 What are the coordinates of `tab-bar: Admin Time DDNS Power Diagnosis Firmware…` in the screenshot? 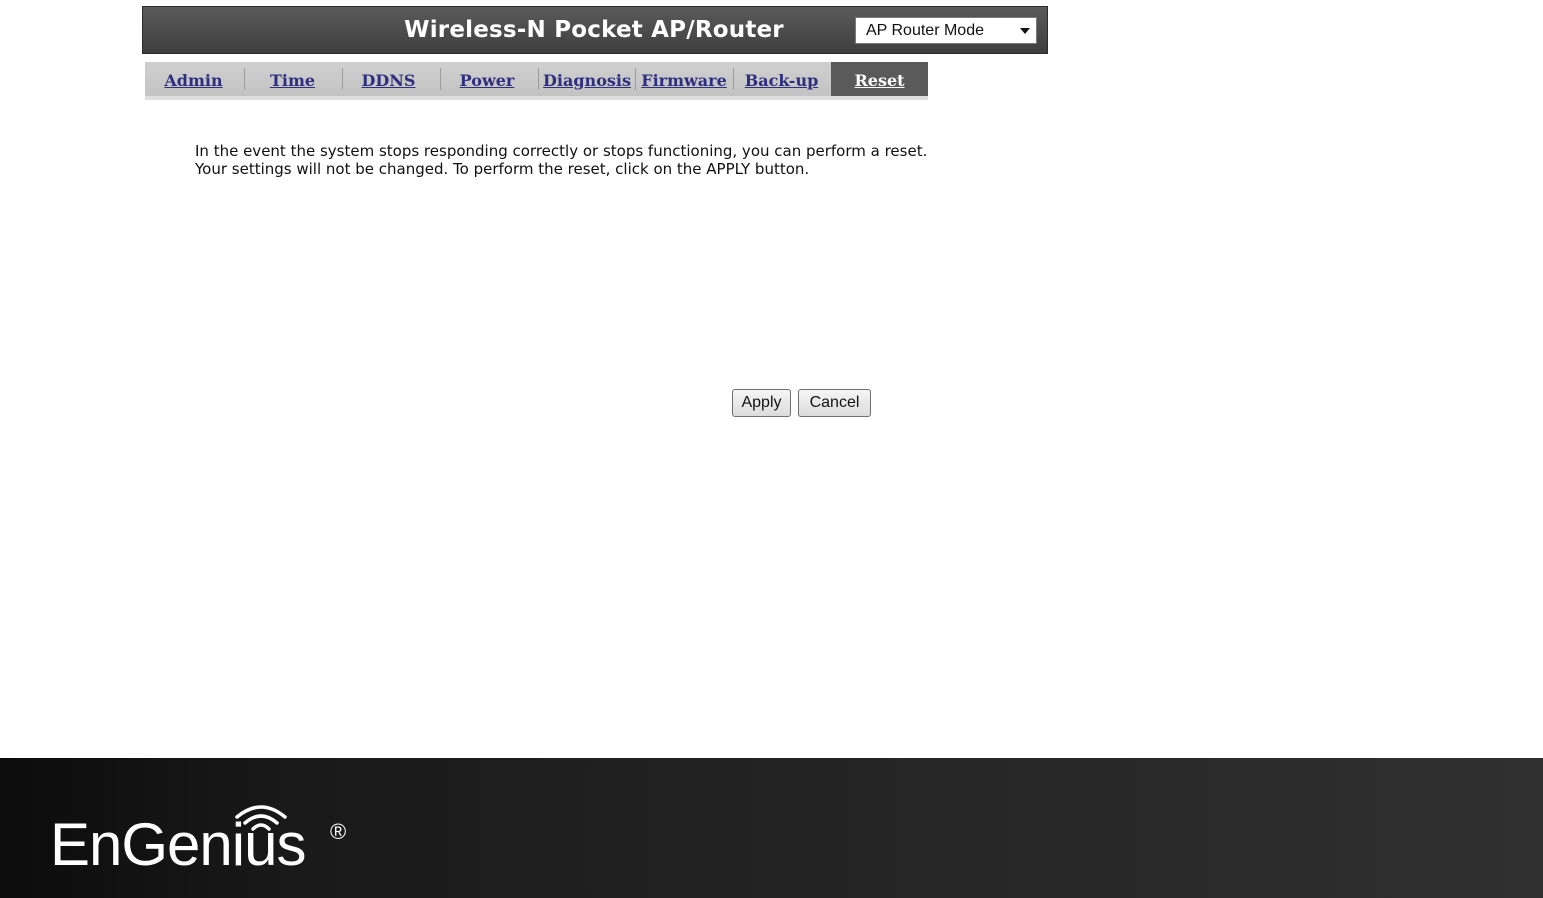 It's located at (536, 81).